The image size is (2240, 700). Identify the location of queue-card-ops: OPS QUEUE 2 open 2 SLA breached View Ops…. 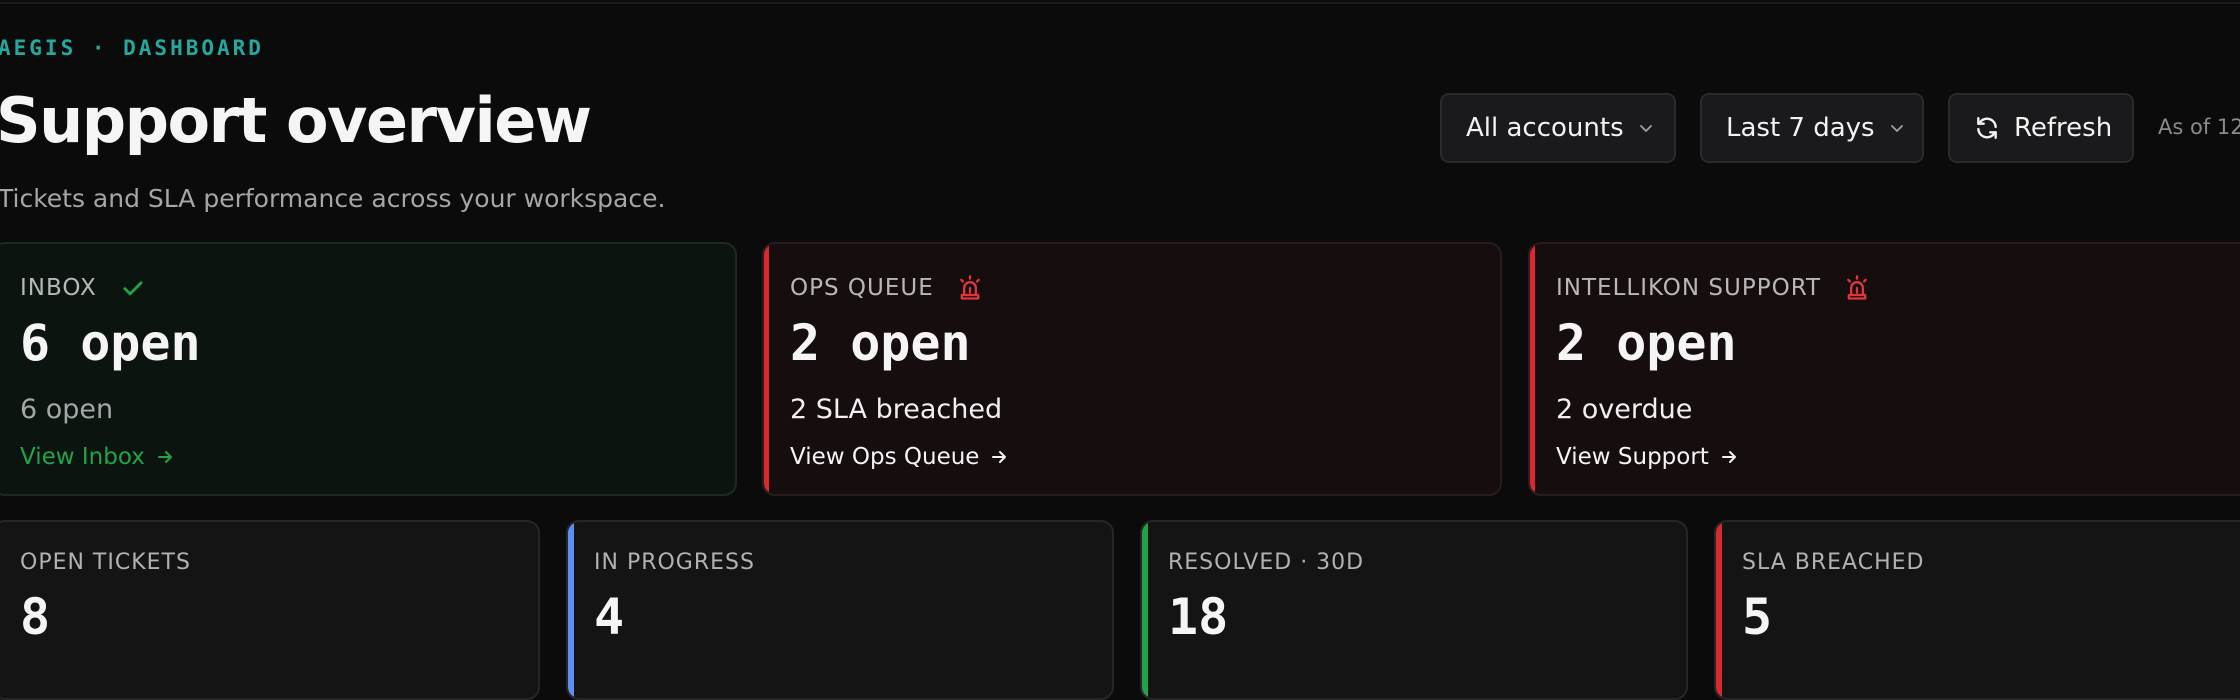
(1132, 369).